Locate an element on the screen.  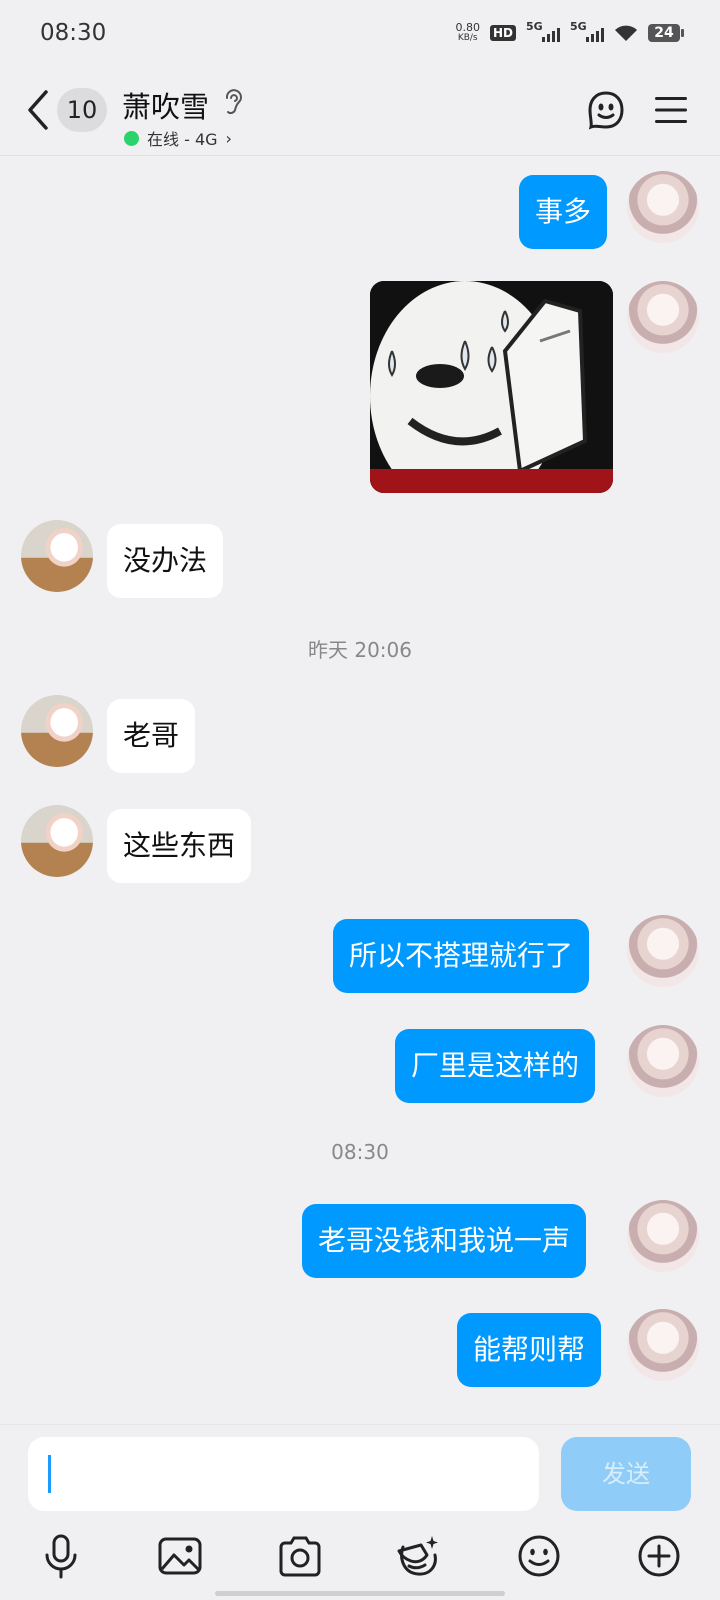
status-icons: 0.80 KB/s HD 5G 5G 24 is located at coordinates (569, 32).